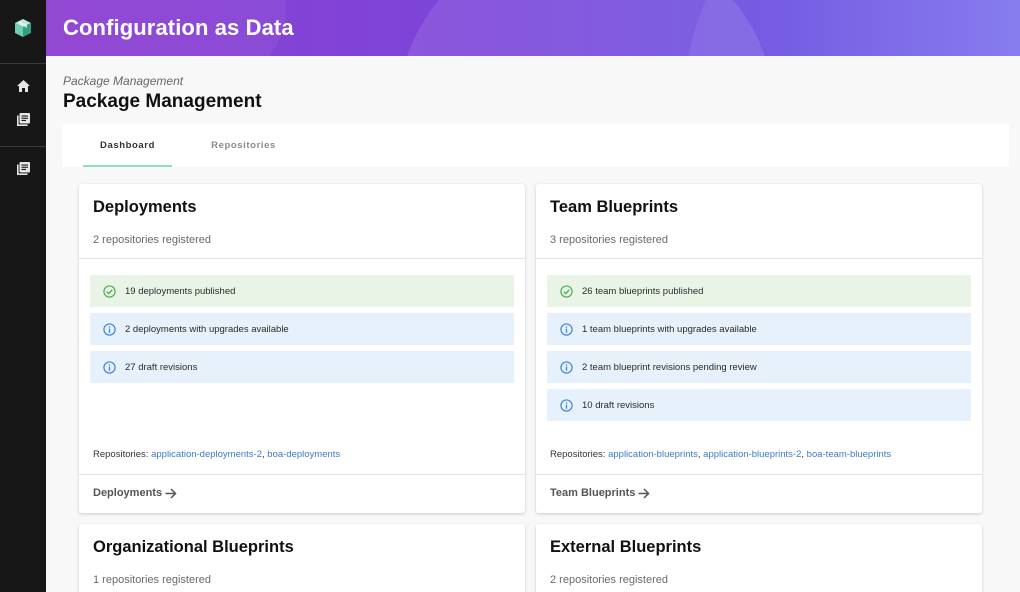 This screenshot has height=592, width=1020. I want to click on stat-upgrades: 2 deployments with upgrades available, so click(302, 329).